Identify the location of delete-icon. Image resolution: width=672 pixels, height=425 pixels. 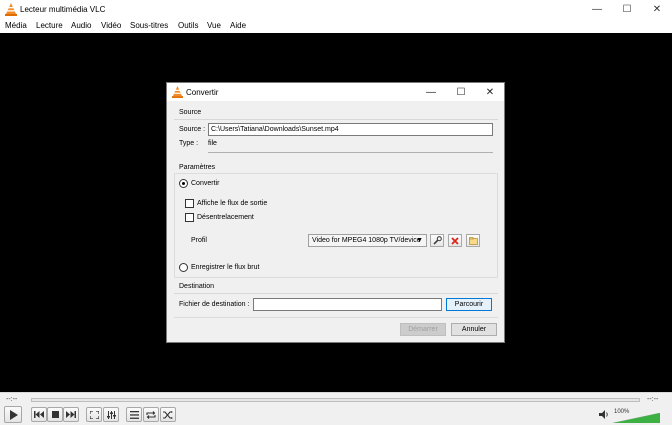
(455, 240).